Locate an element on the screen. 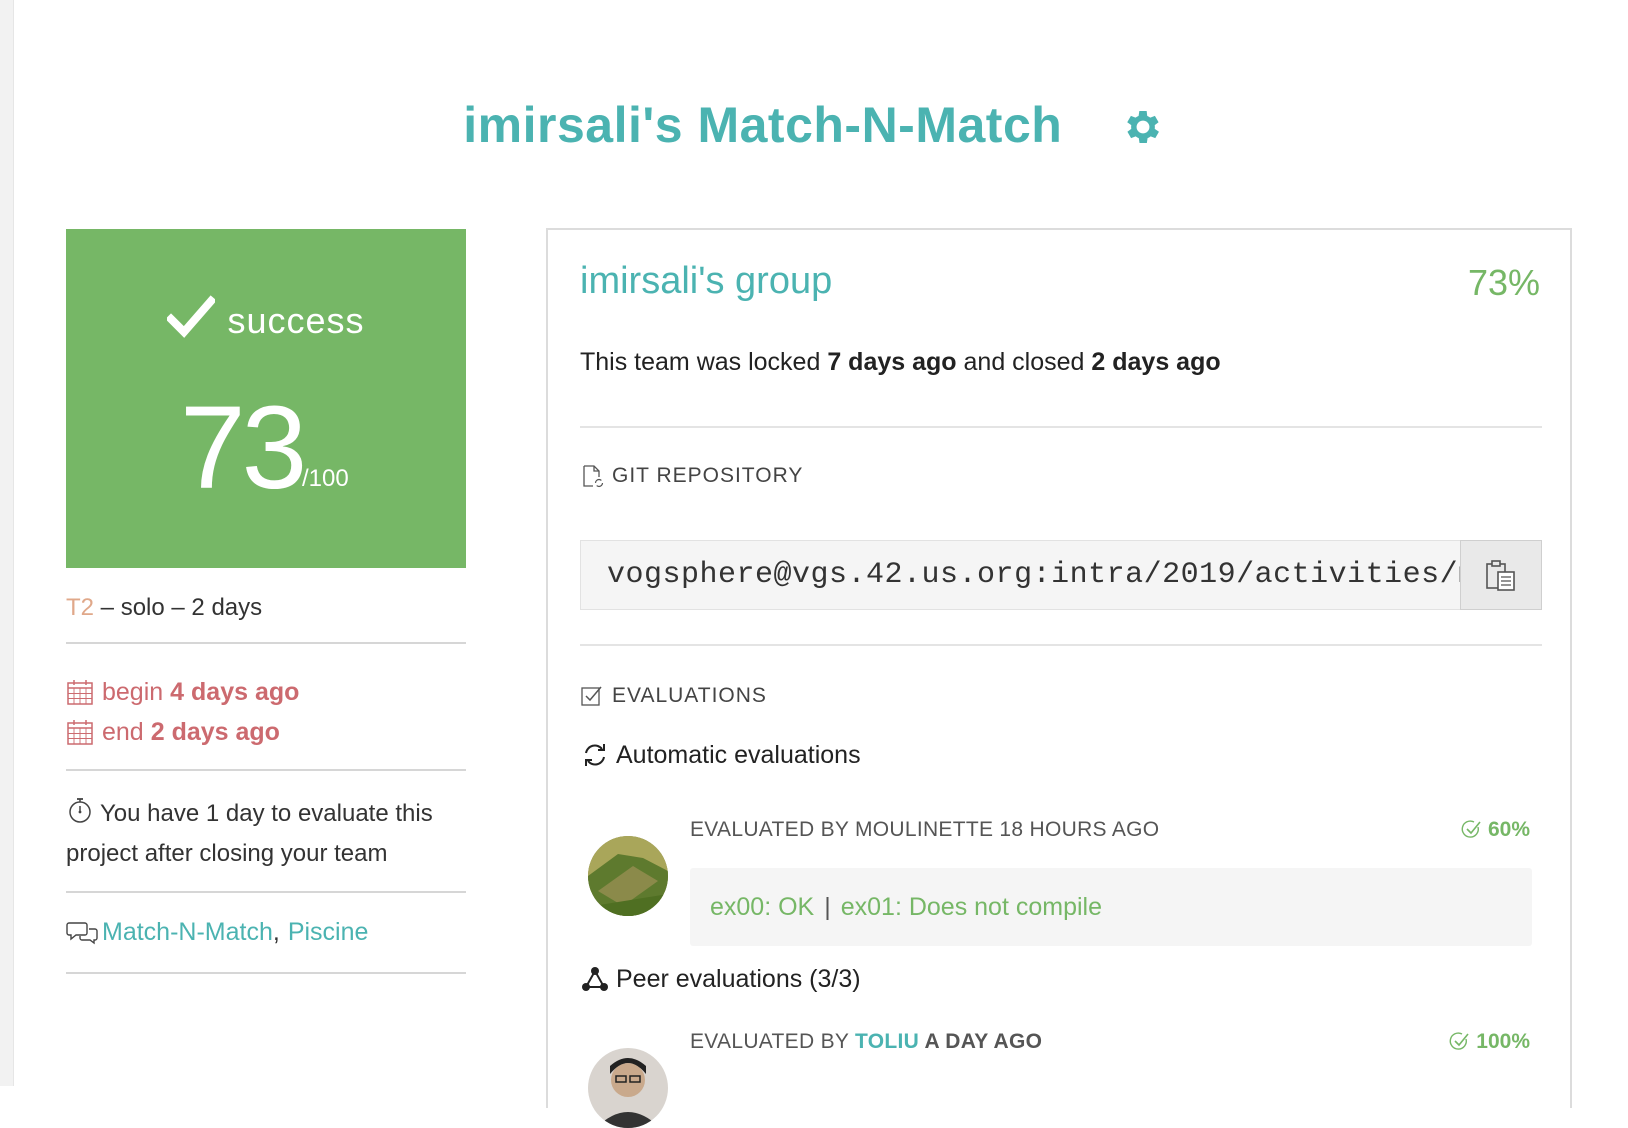  begin-value: 4 days ago is located at coordinates (235, 691).